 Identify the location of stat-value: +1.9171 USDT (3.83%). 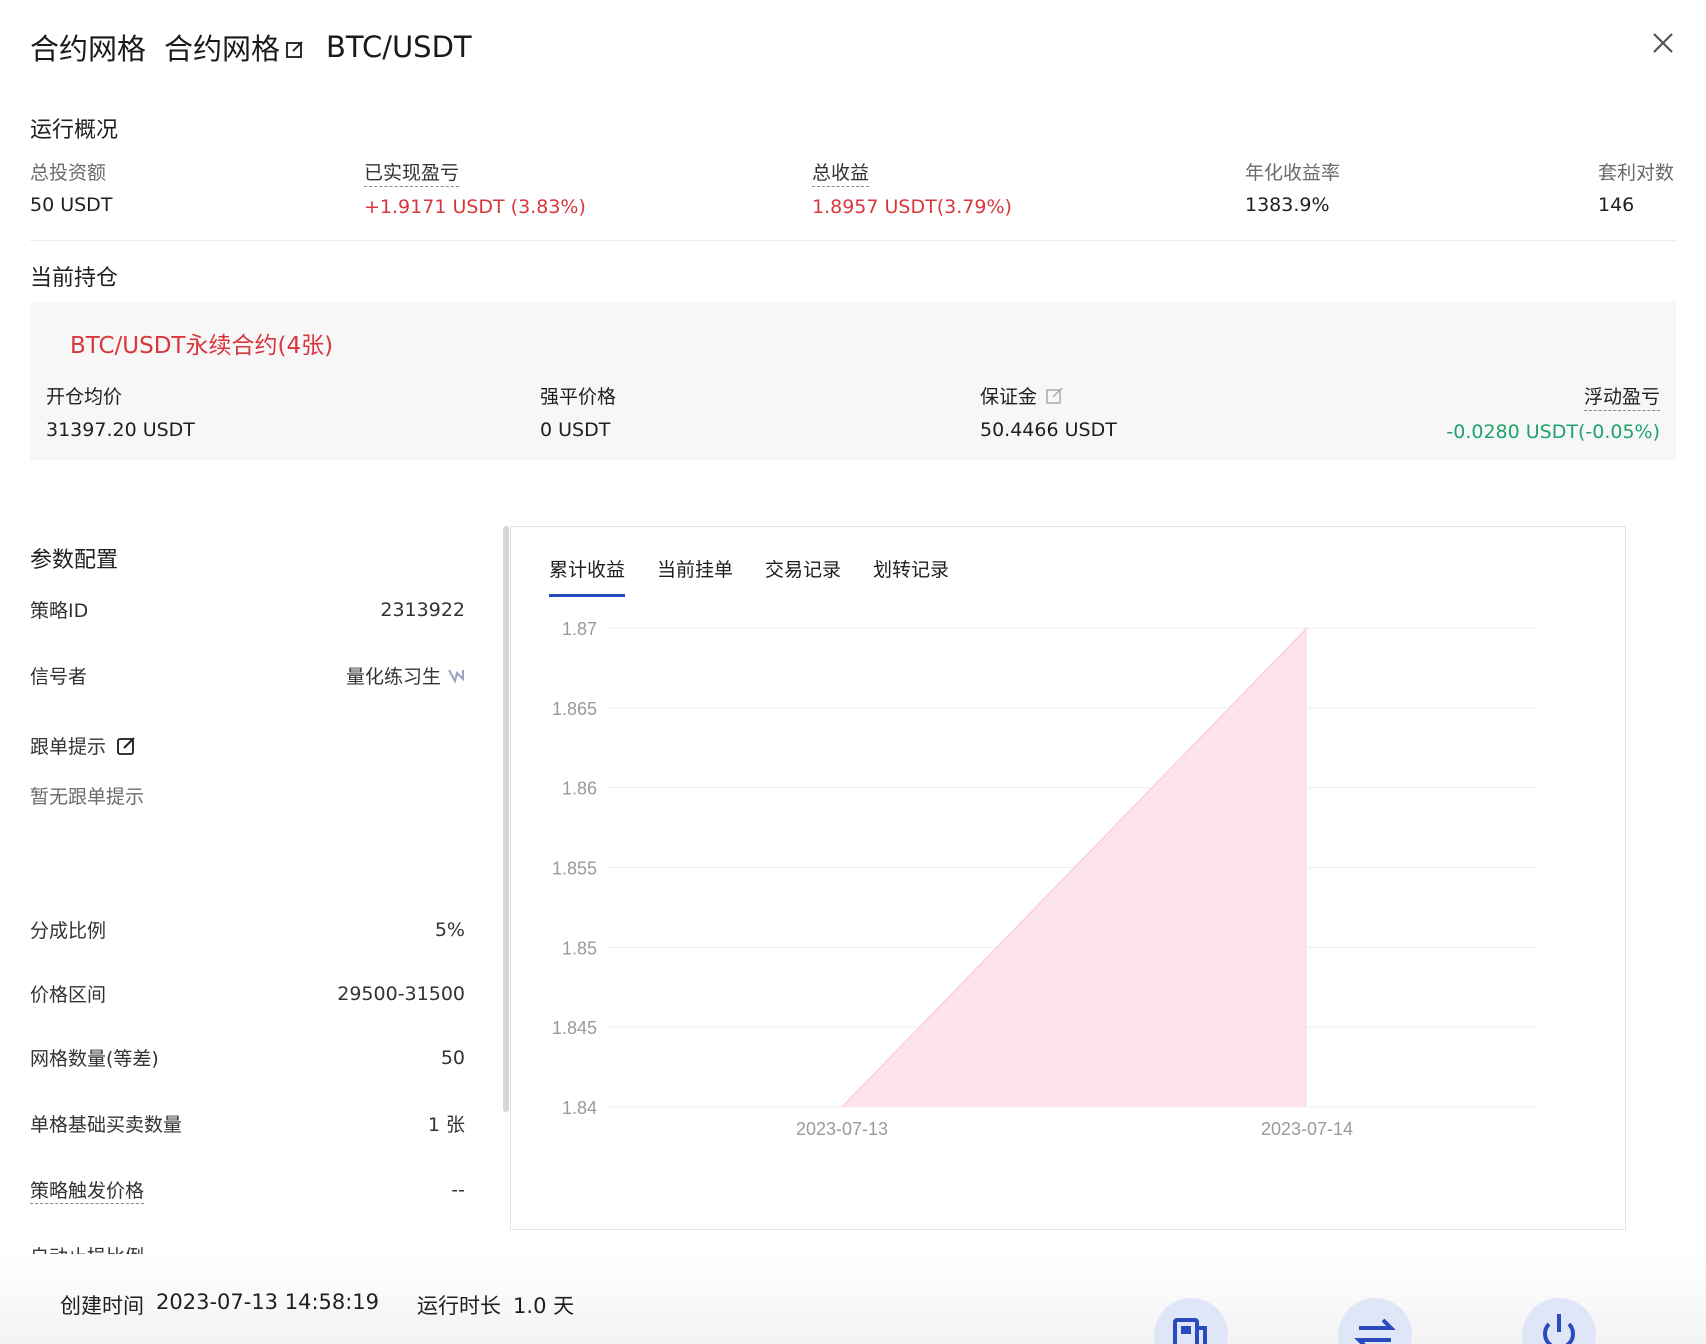
(475, 207).